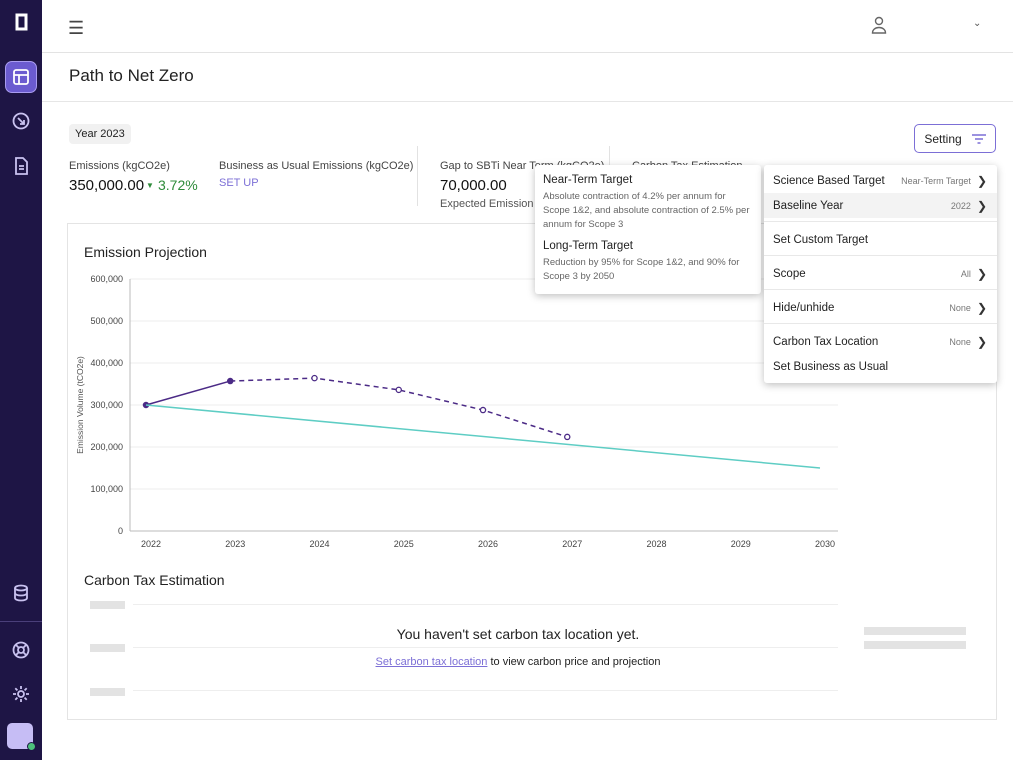 This screenshot has height=760, width=1013. I want to click on y-tick-label: 300,000, so click(106, 405).